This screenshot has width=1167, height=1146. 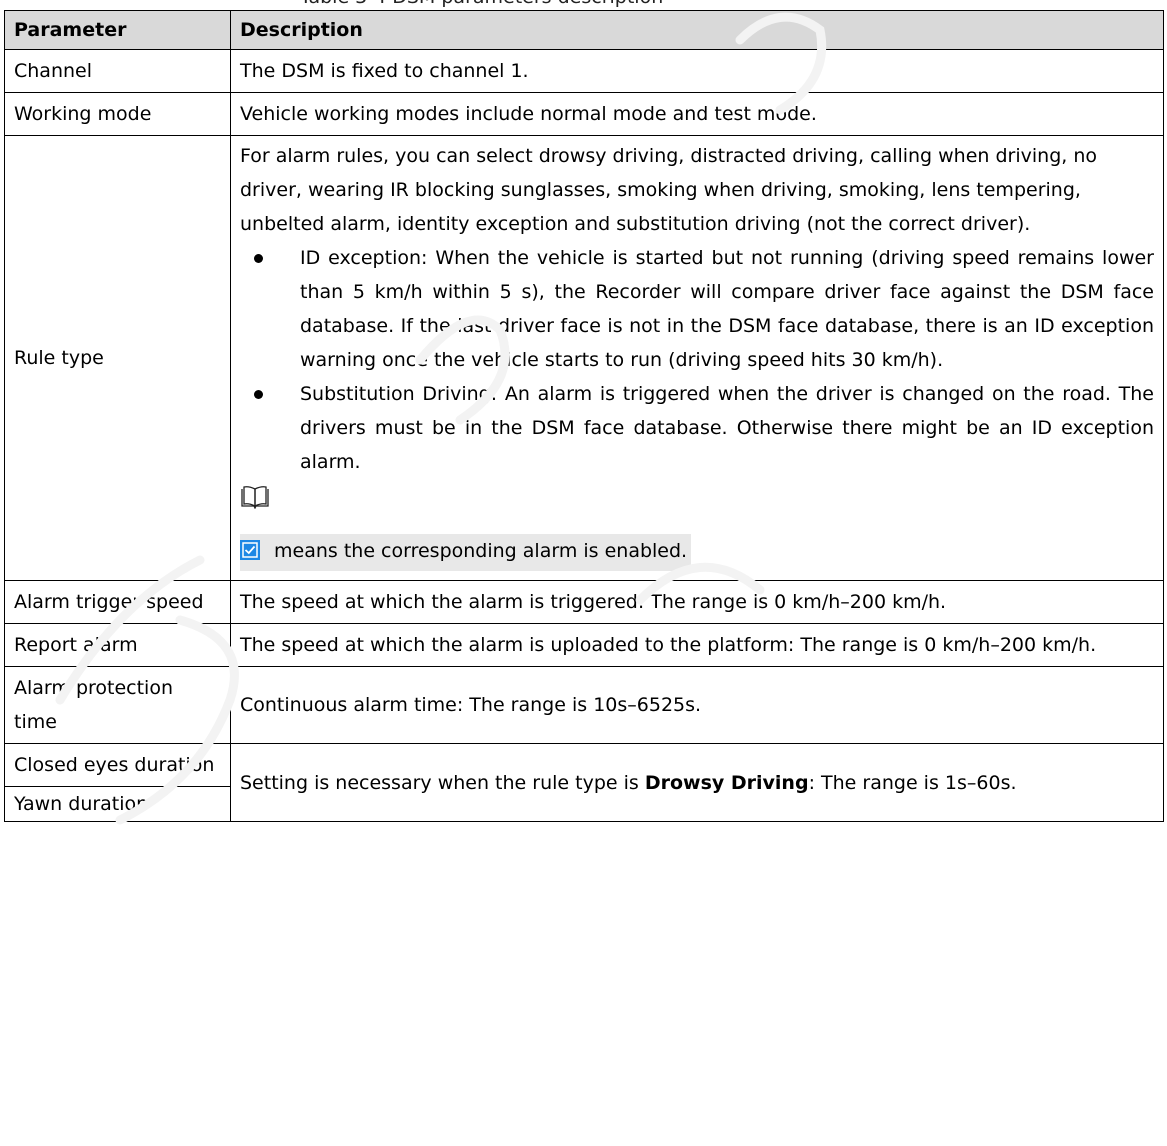 I want to click on param-alarm-trigger-speed: Alarm trigger speed, so click(x=117, y=602).